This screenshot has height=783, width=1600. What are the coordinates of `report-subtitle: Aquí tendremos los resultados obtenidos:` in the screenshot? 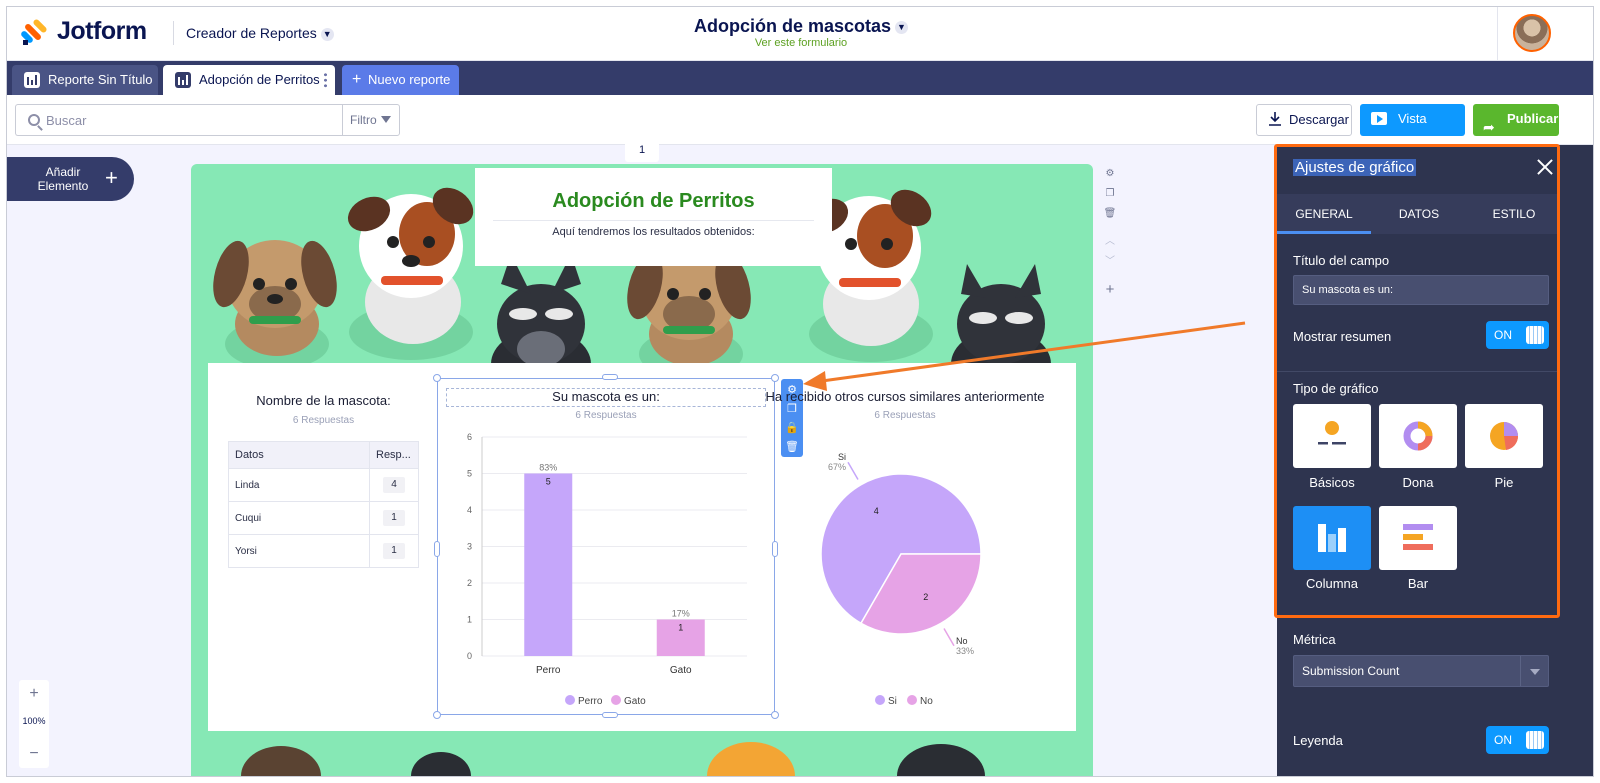 It's located at (653, 232).